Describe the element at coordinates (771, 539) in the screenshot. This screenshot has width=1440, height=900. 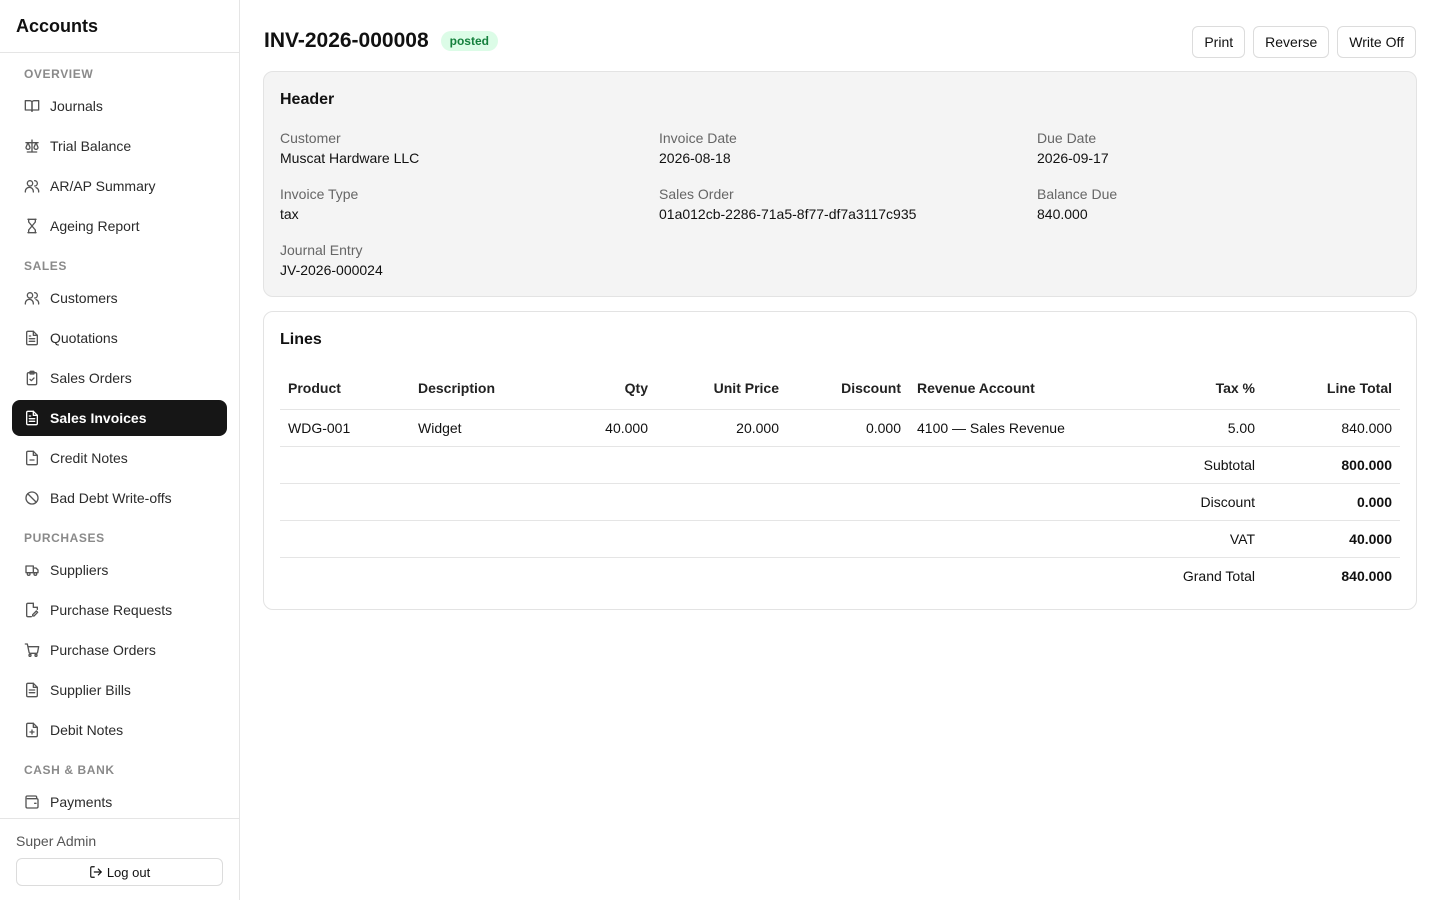
I see `total-label: VAT` at that location.